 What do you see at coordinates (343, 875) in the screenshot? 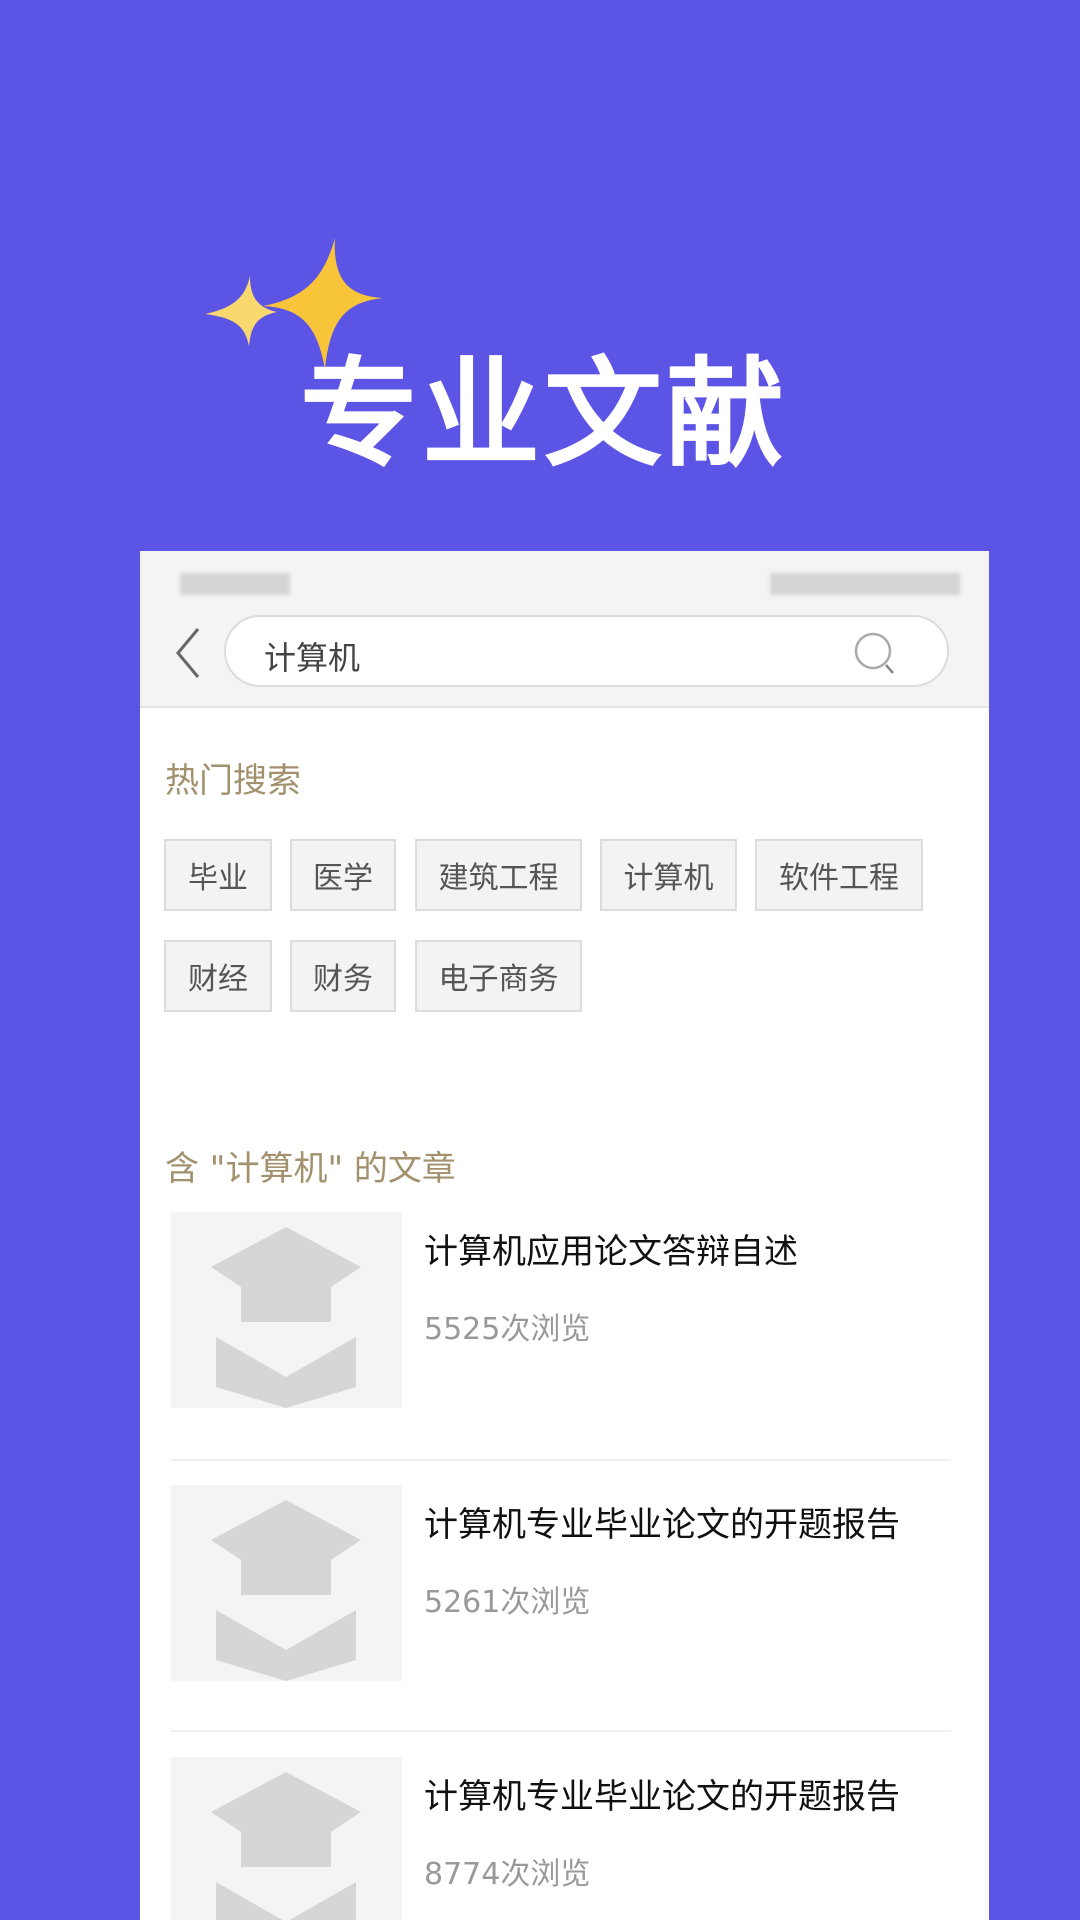
I see `hot-tag: 医学` at bounding box center [343, 875].